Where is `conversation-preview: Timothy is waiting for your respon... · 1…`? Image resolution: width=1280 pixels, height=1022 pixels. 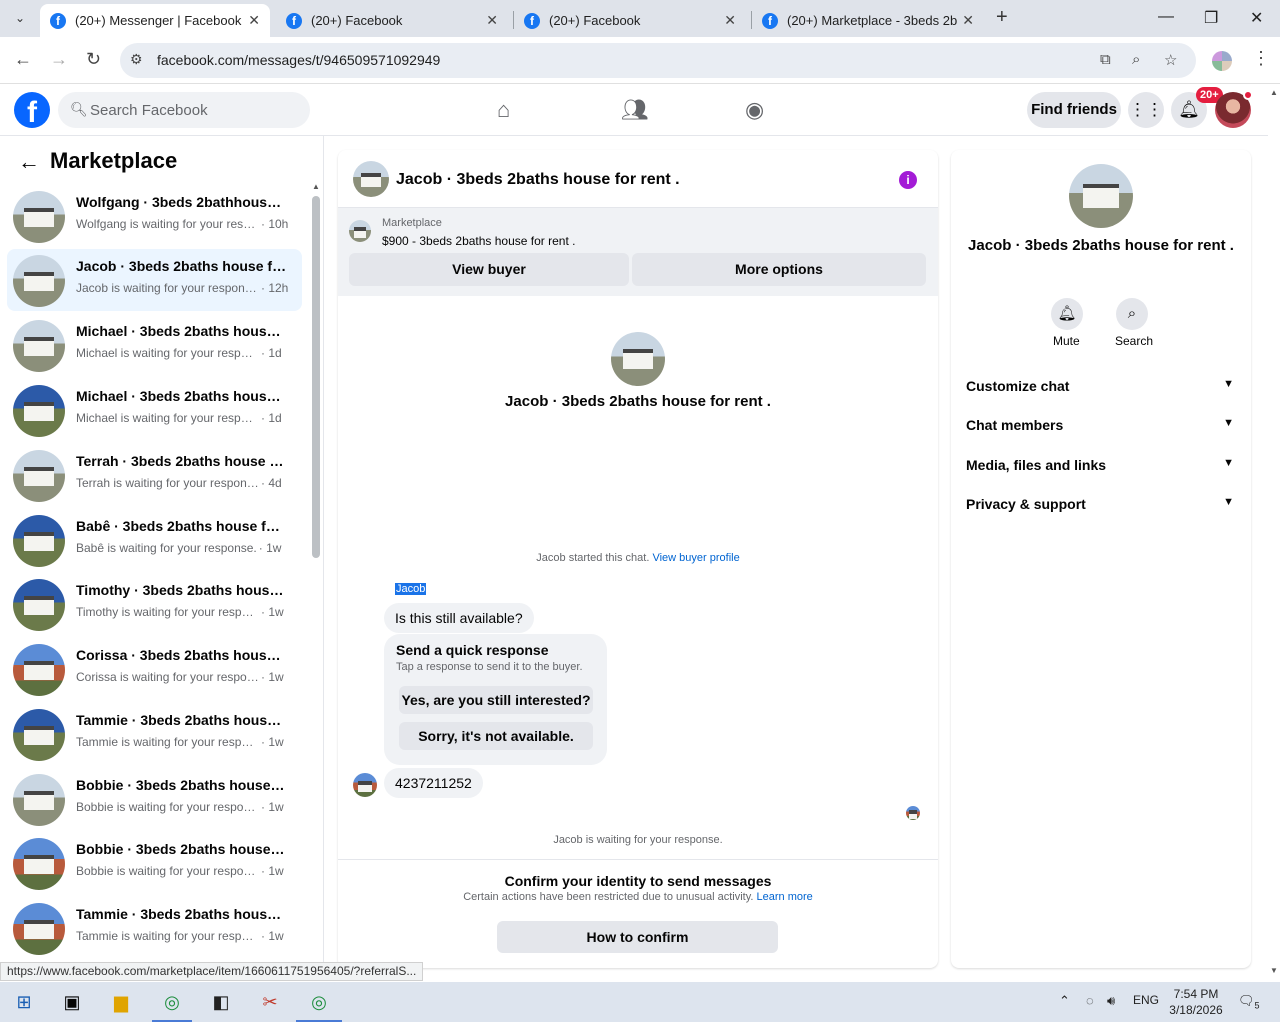 conversation-preview: Timothy is waiting for your respon... · 1… is located at coordinates (183, 612).